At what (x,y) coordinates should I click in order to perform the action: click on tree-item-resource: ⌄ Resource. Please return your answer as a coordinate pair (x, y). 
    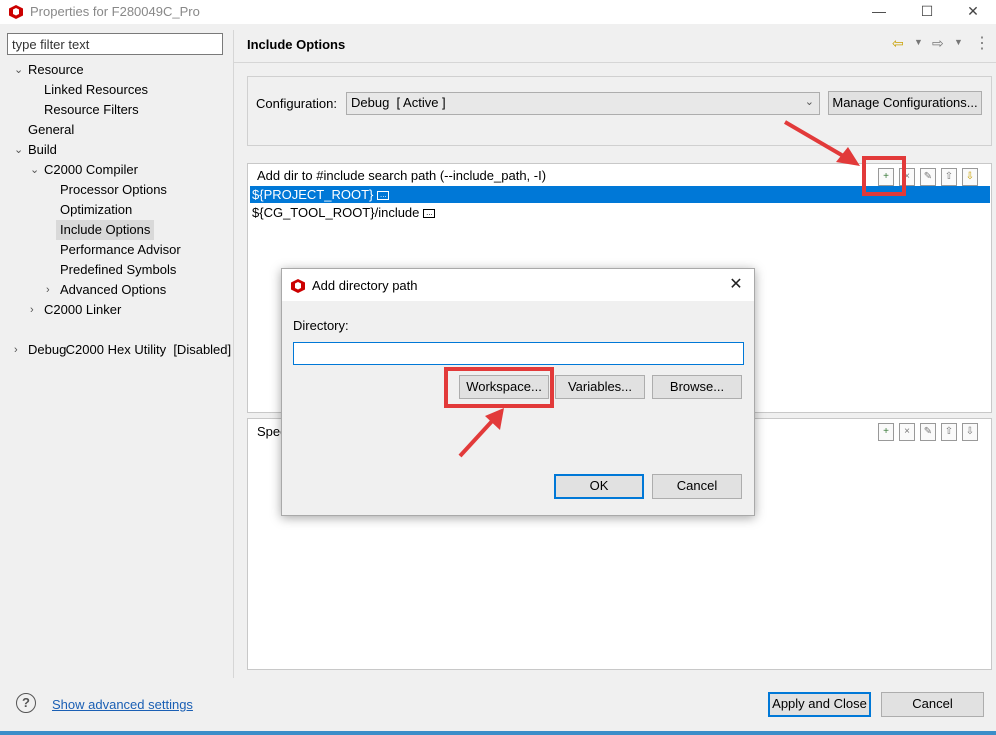
    Looking at the image, I should click on (49, 70).